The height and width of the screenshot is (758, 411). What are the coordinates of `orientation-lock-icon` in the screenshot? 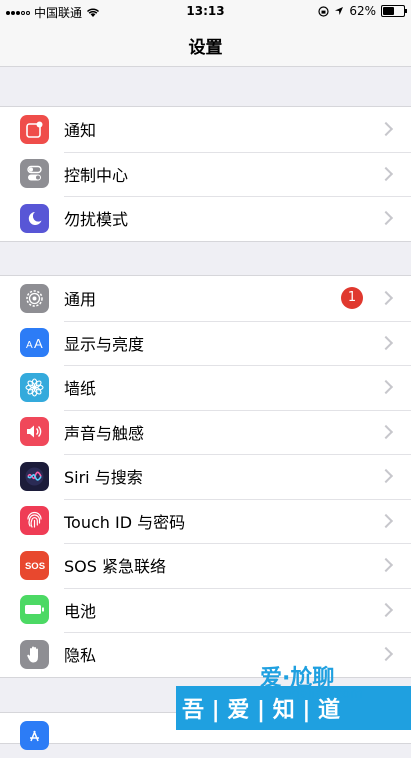 It's located at (323, 11).